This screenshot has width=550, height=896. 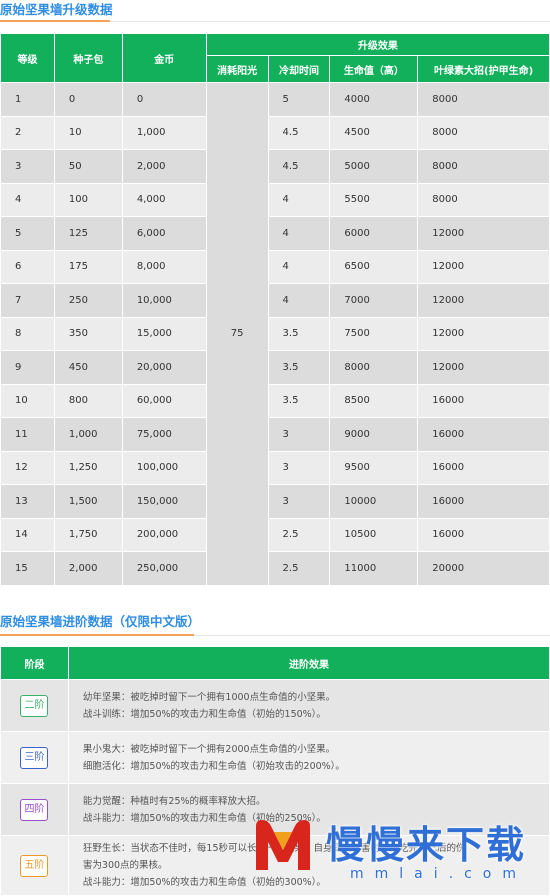 What do you see at coordinates (88, 132) in the screenshot?
I see `cell-seed: 10` at bounding box center [88, 132].